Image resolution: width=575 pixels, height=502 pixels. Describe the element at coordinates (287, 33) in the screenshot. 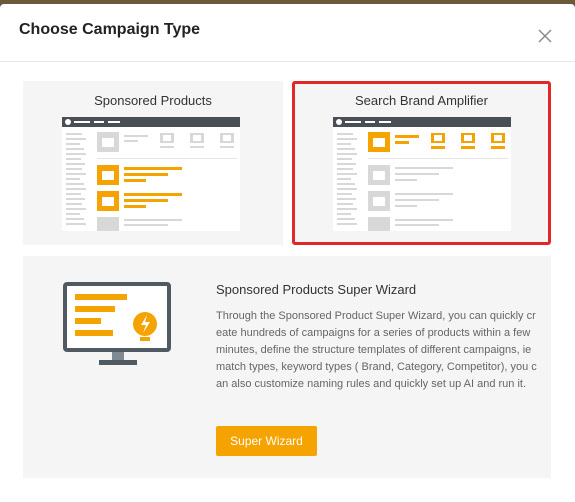

I see `dialog-header: Choose Campaign Type` at that location.